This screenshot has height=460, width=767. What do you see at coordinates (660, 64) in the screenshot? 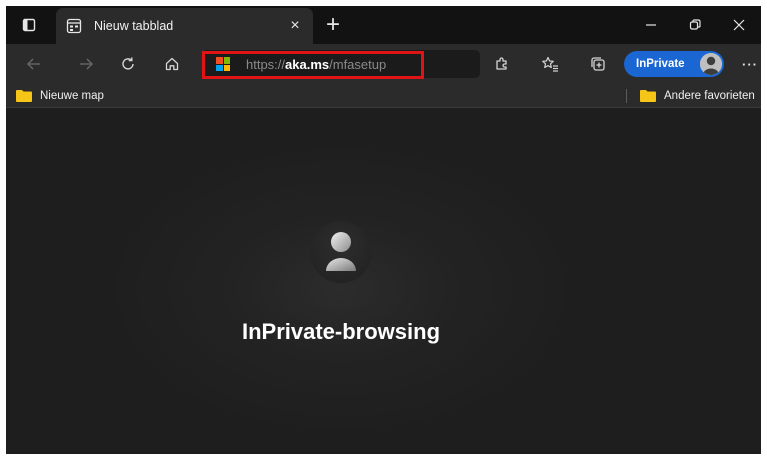
I see `inprivate-label: InPrivate` at bounding box center [660, 64].